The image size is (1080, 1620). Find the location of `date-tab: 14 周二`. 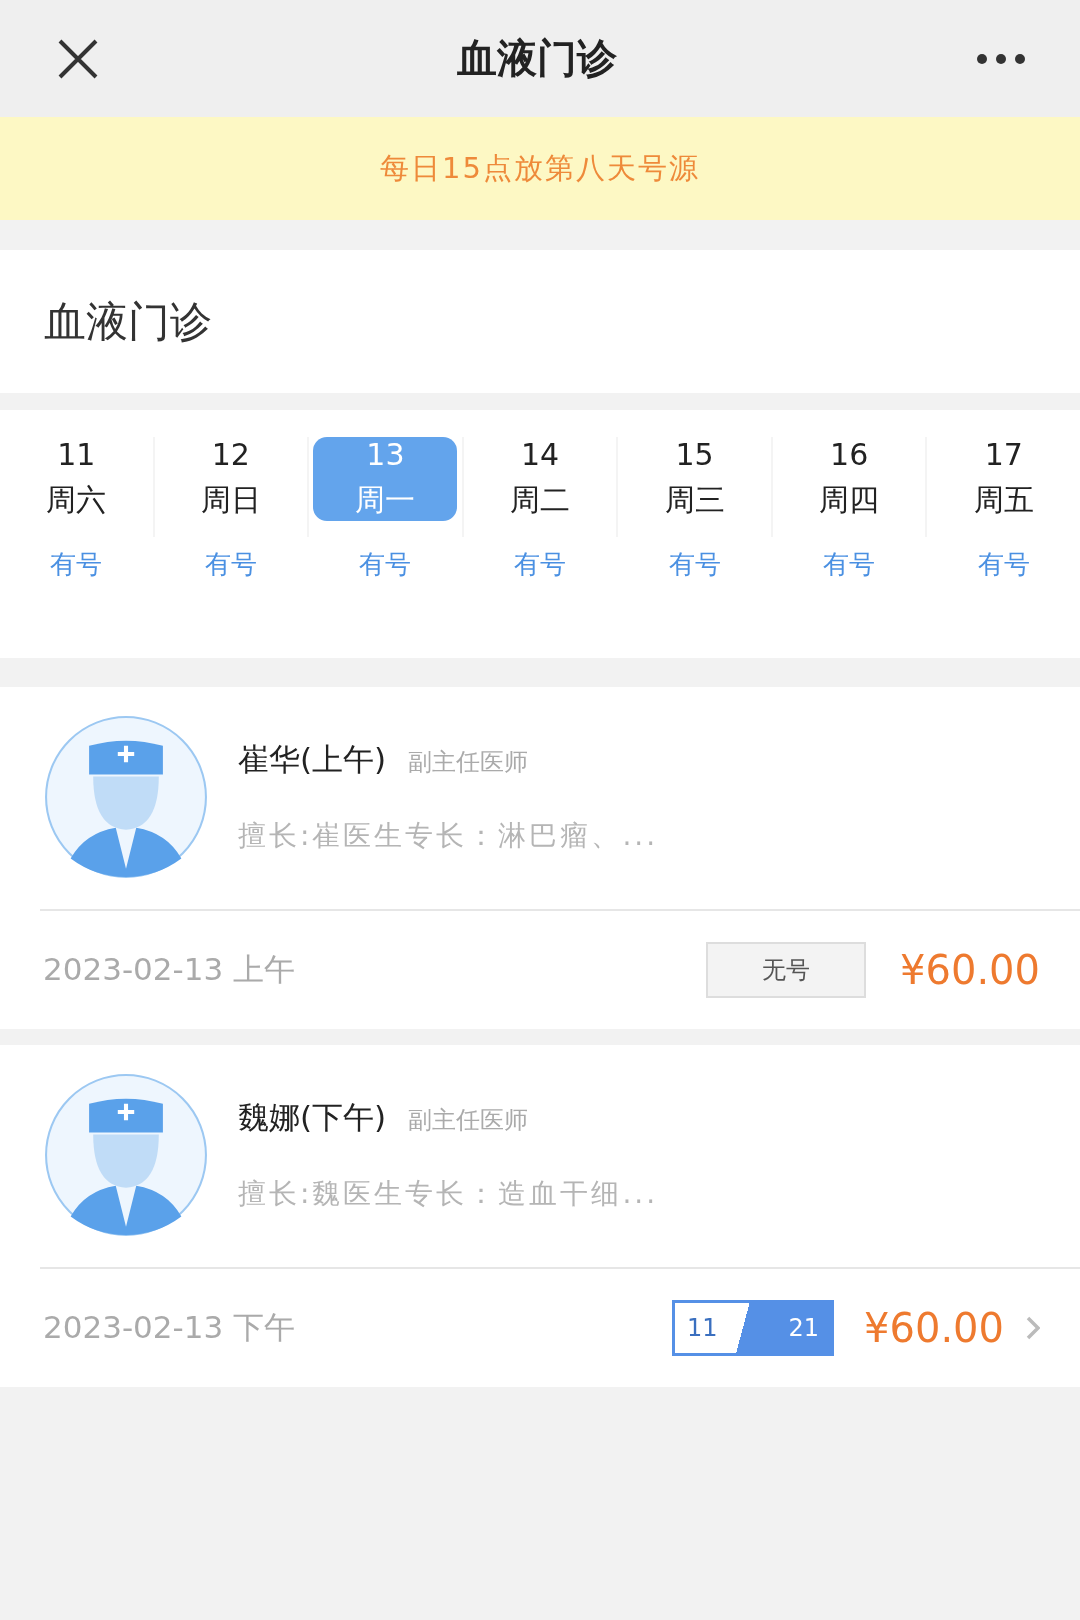

date-tab: 14 周二 is located at coordinates (540, 479).